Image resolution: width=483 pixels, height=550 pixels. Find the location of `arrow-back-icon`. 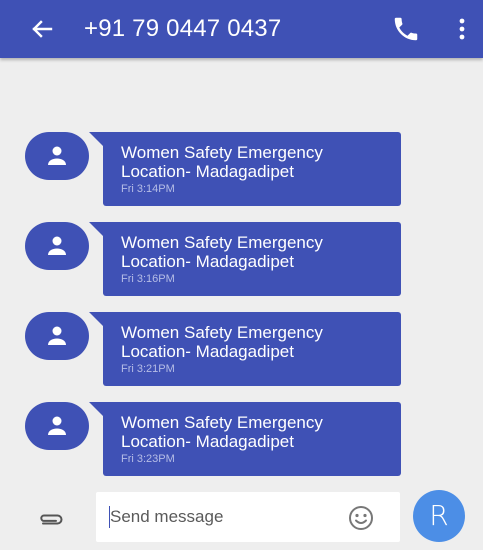

arrow-back-icon is located at coordinates (42, 29).